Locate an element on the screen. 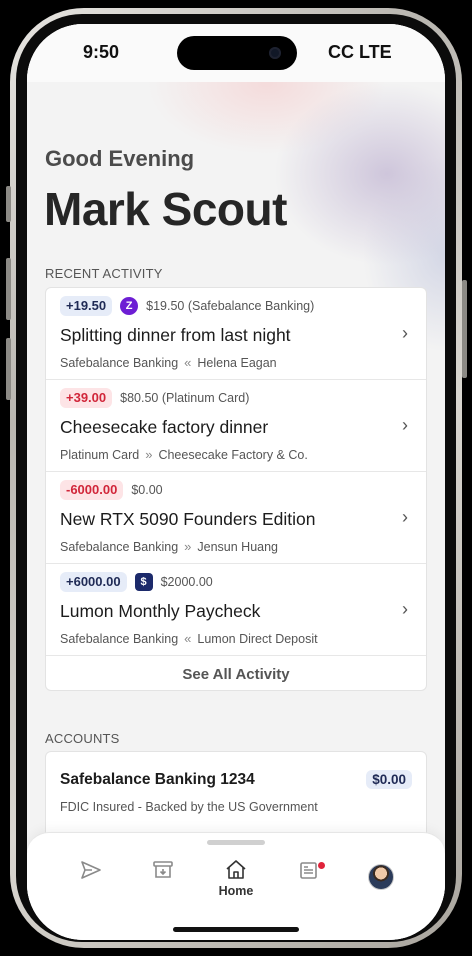 This screenshot has height=956, width=472. amount-note: $0.00 is located at coordinates (147, 490).